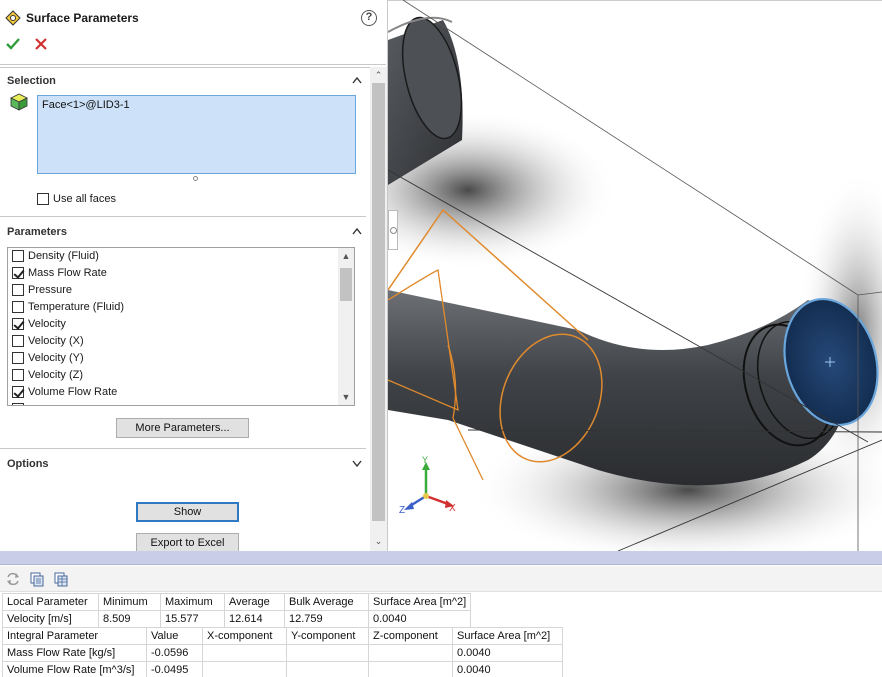 This screenshot has height=677, width=882. What do you see at coordinates (50, 619) in the screenshot?
I see `table-cell: Velocity [m/s]` at bounding box center [50, 619].